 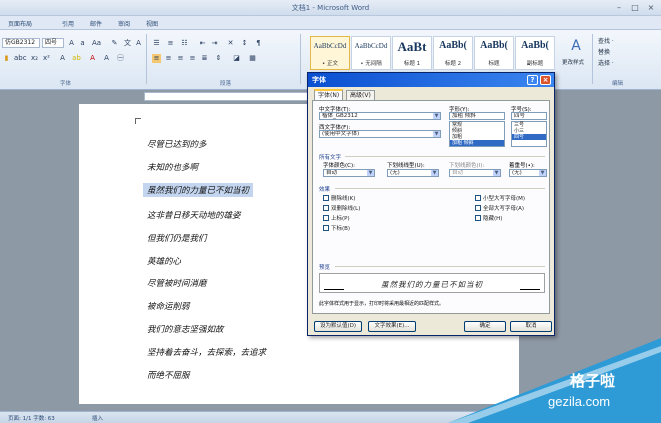 I want to click on font-color-dropdown: 自动 ▼, so click(x=349, y=173).